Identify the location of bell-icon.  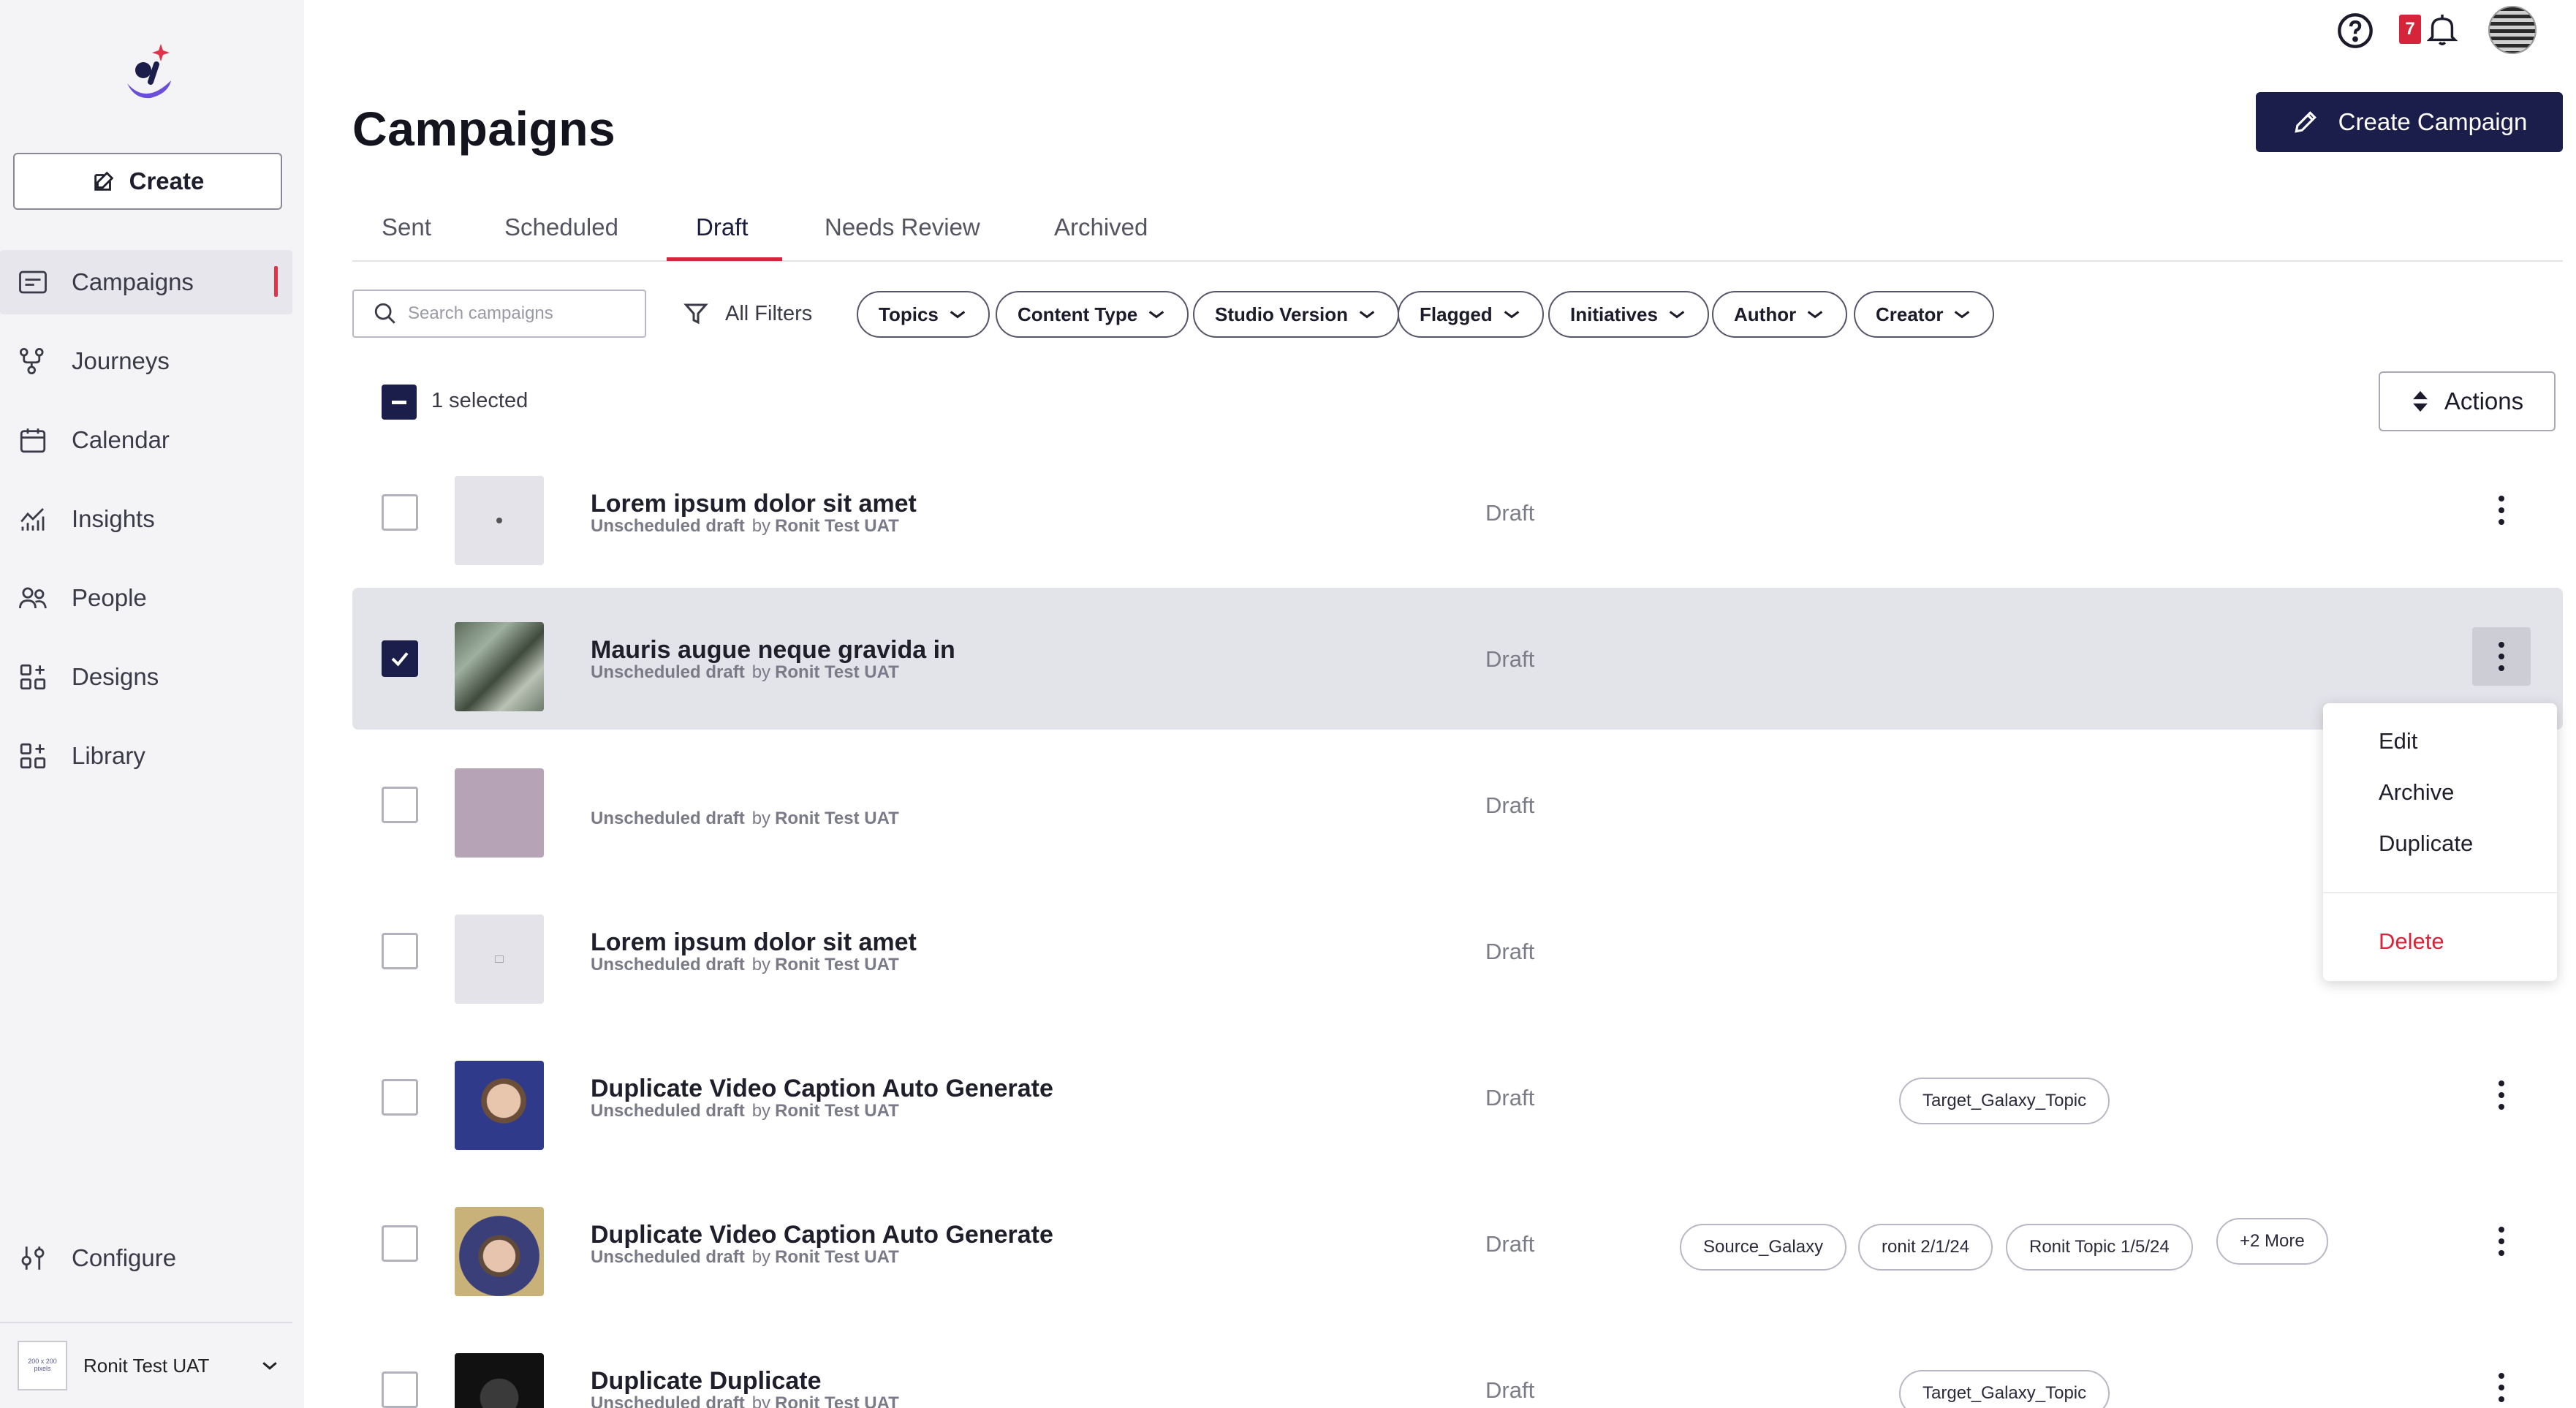
(2442, 30).